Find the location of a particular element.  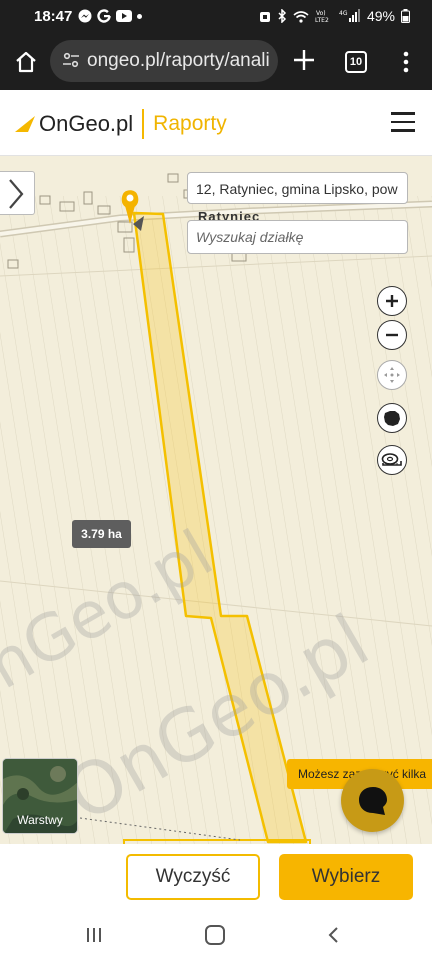

logo-divider is located at coordinates (143, 124).